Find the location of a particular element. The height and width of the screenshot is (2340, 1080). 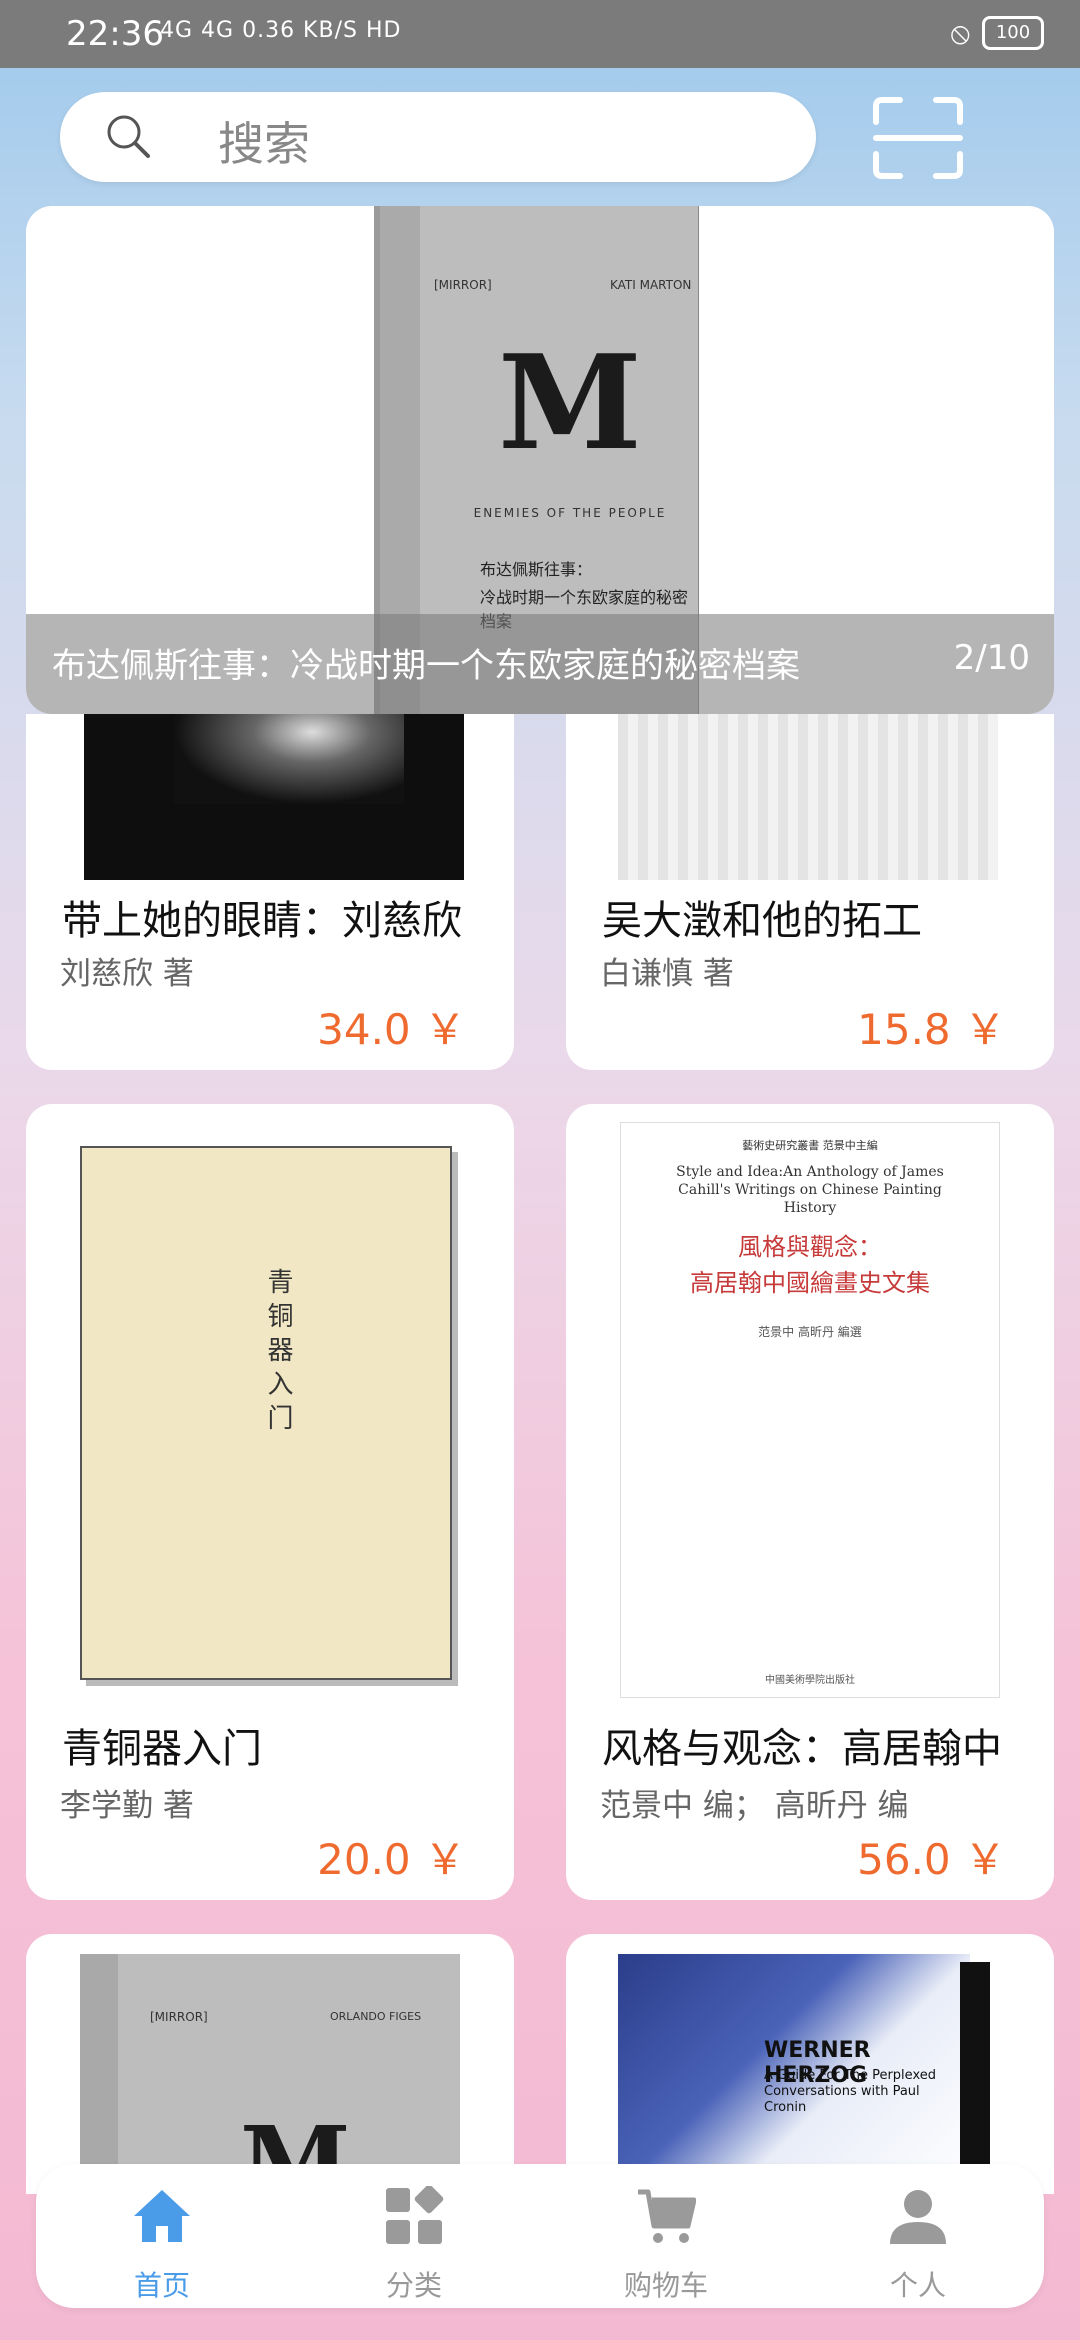

vibrate-off-icon: ⦸ is located at coordinates (960, 33).